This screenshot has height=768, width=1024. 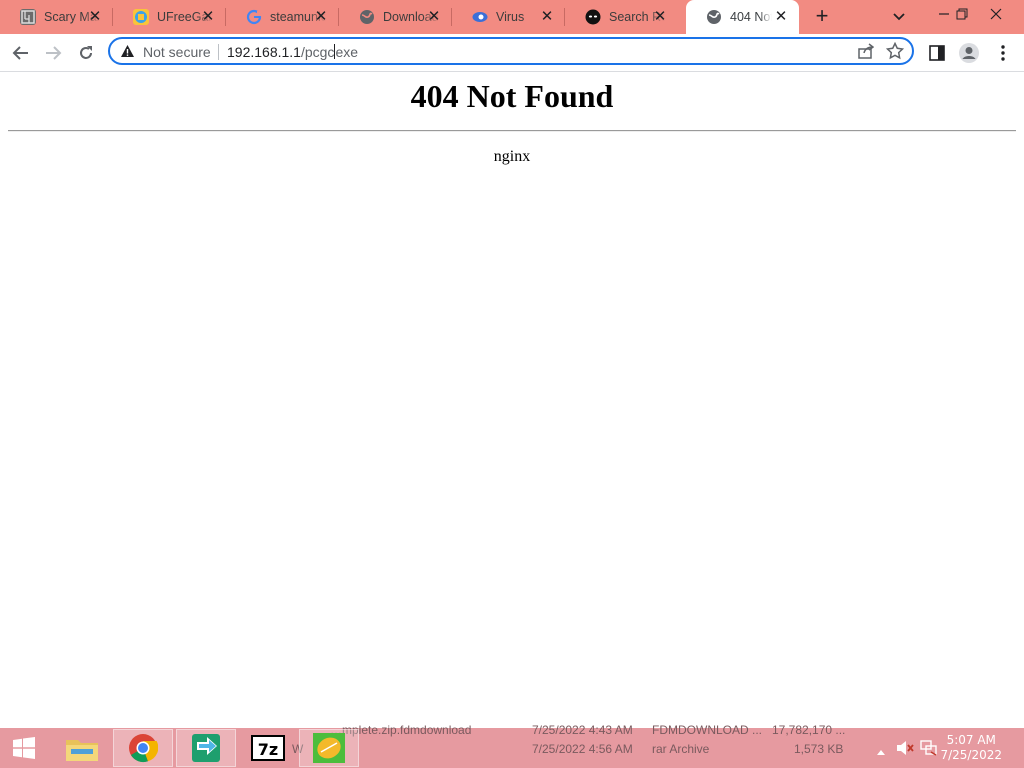 I want to click on url-text: 192.168.1.1/pcgcexe, so click(x=292, y=52).